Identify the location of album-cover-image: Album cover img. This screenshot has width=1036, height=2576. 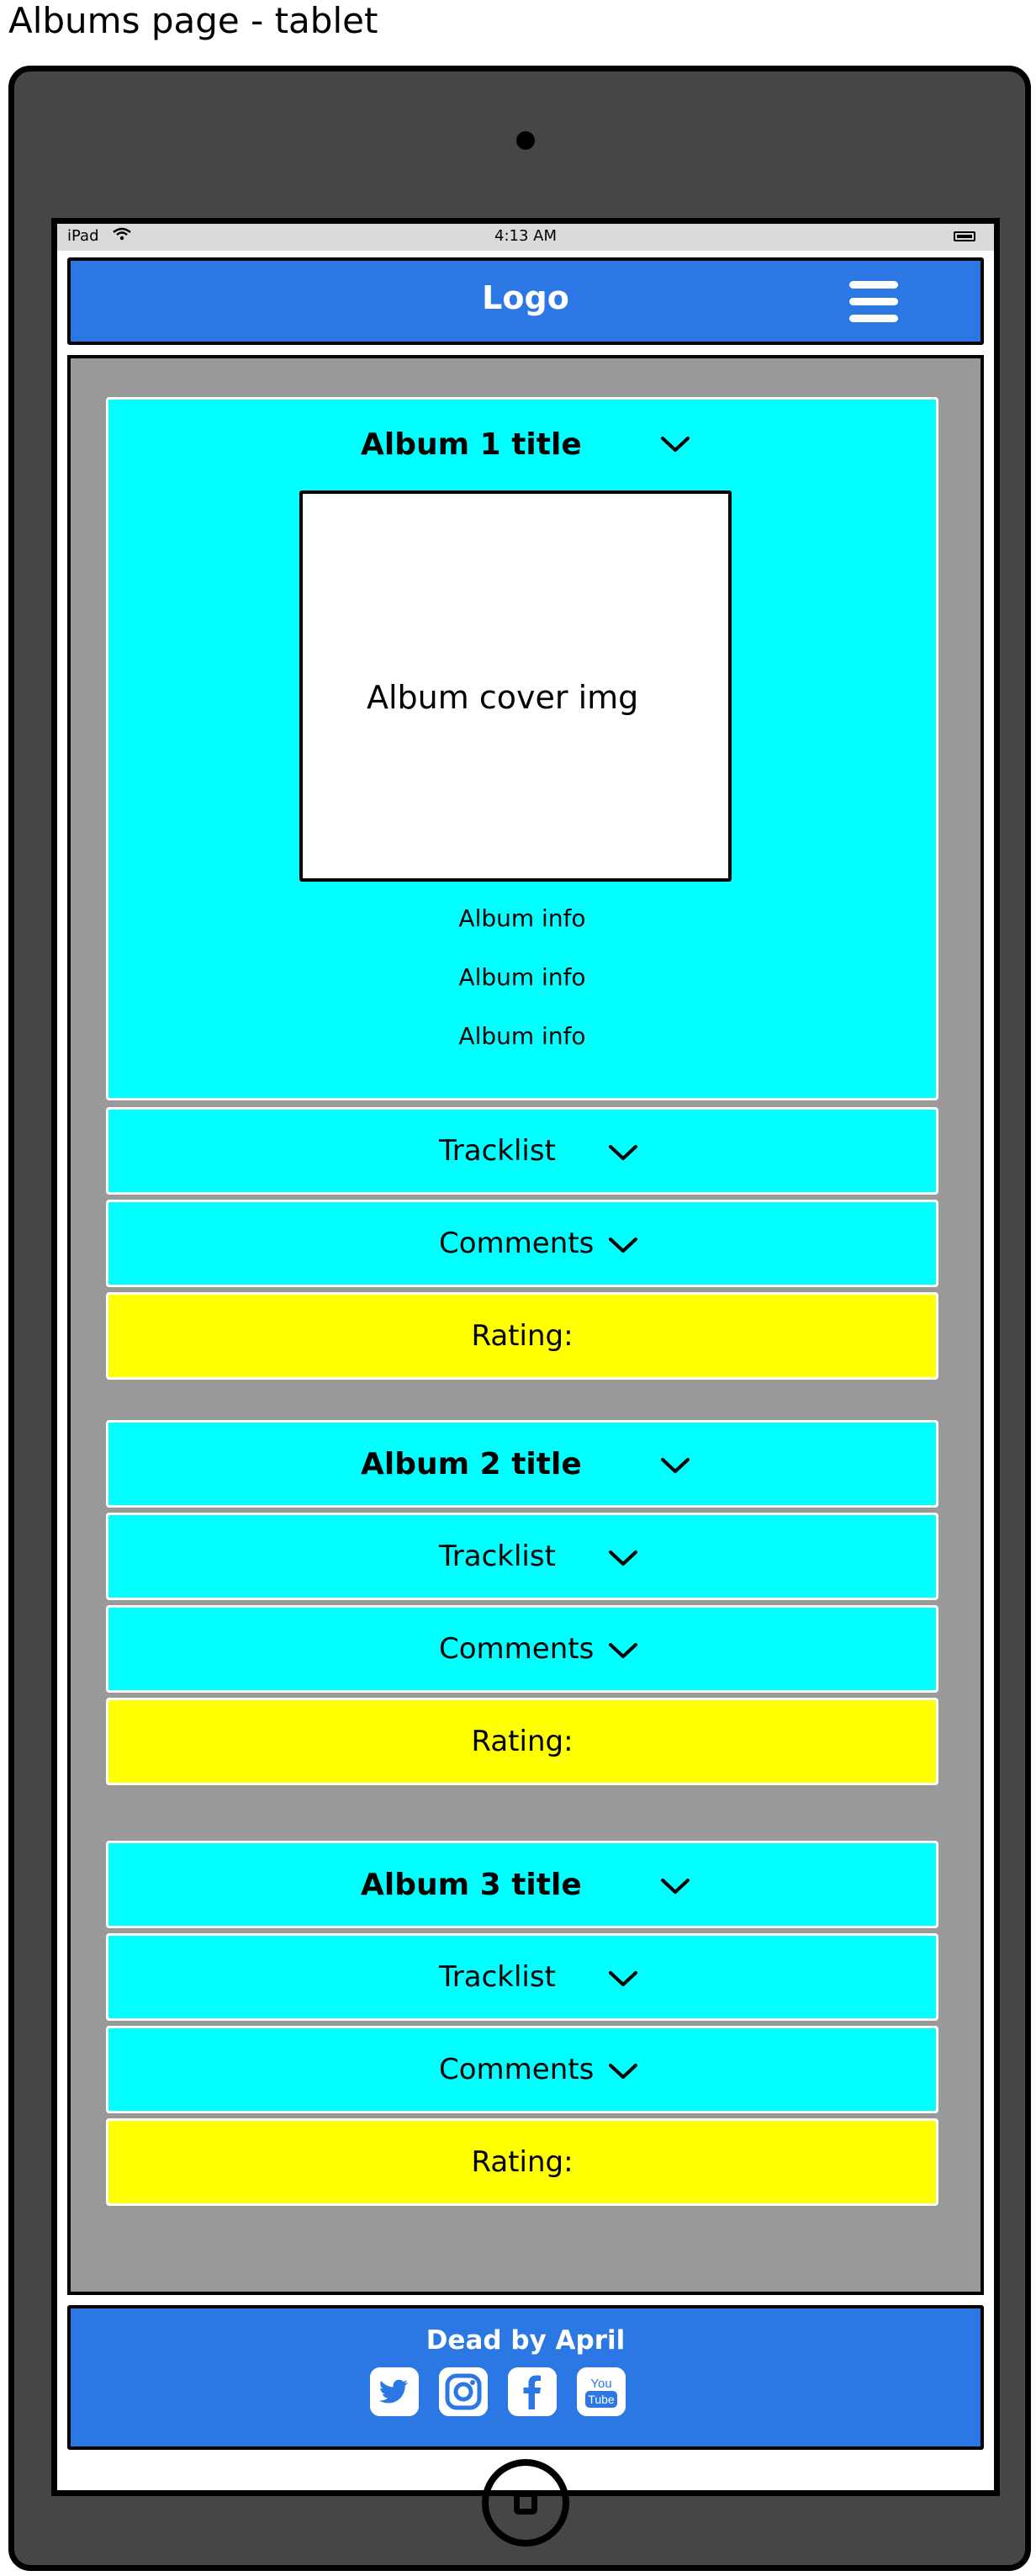
(516, 686).